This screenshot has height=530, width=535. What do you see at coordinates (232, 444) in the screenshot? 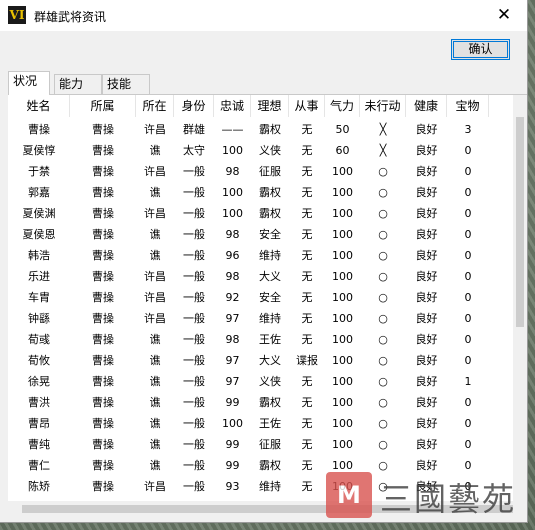
I see `cell-loyalty: 99` at bounding box center [232, 444].